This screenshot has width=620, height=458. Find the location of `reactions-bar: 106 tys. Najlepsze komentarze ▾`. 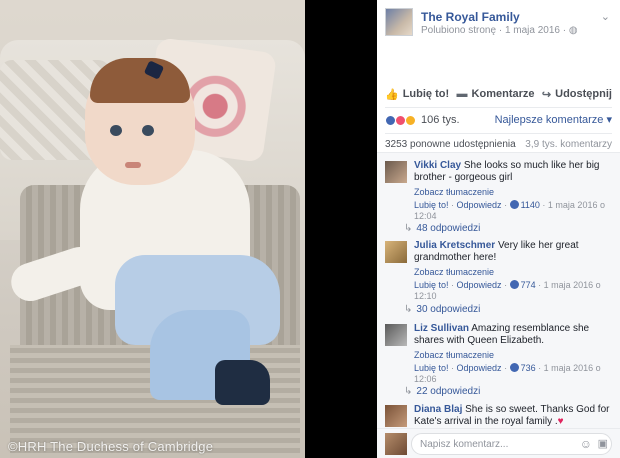

reactions-bar: 106 tys. Najlepsze komentarze ▾ is located at coordinates (498, 117).